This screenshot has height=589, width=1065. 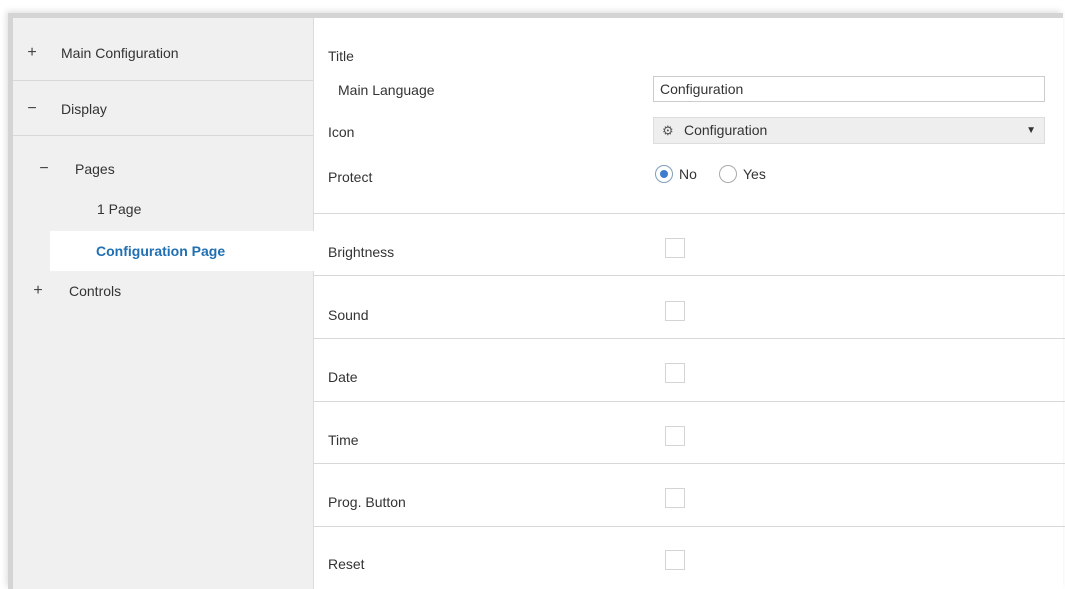 What do you see at coordinates (120, 53) in the screenshot?
I see `sidebar-item-label: Main Configuration` at bounding box center [120, 53].